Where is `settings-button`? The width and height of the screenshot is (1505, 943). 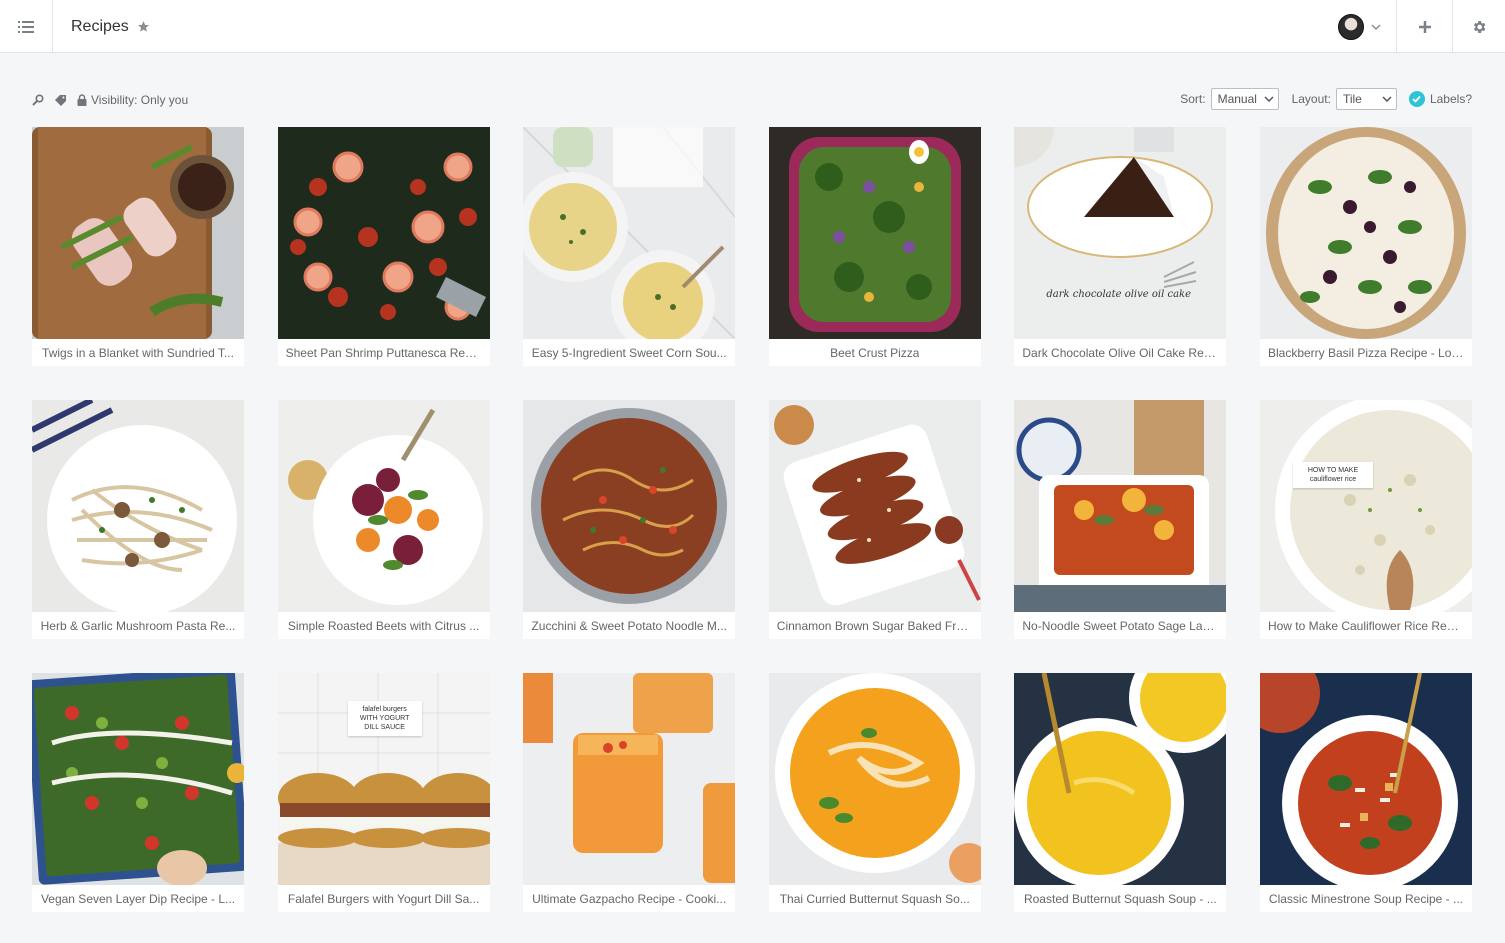 settings-button is located at coordinates (1478, 26).